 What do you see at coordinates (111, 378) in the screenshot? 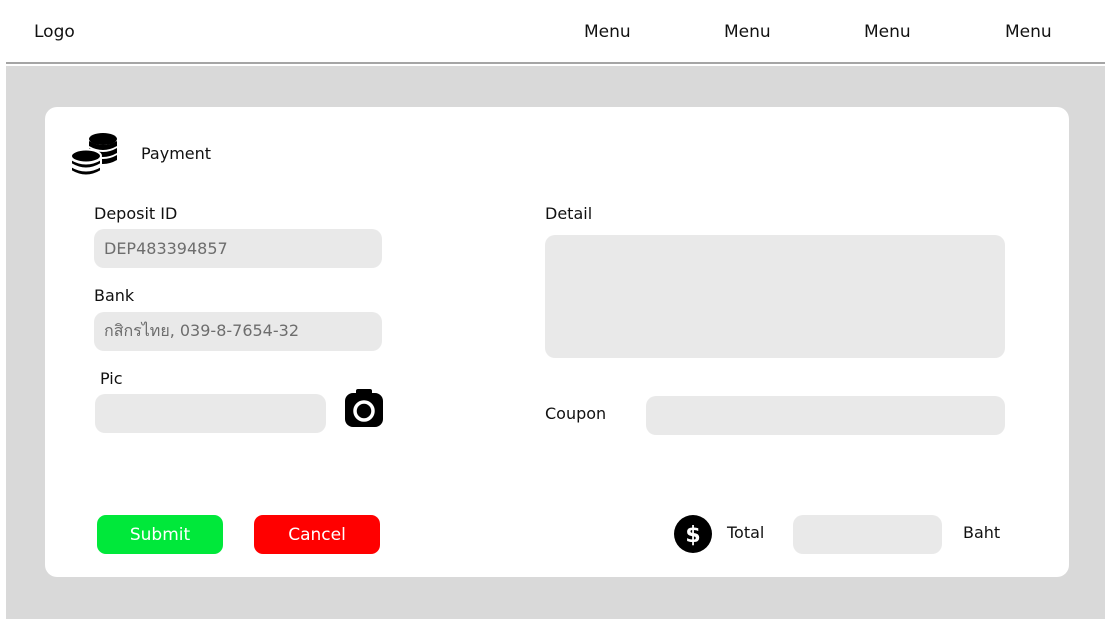
I see `pic-label: Pic` at bounding box center [111, 378].